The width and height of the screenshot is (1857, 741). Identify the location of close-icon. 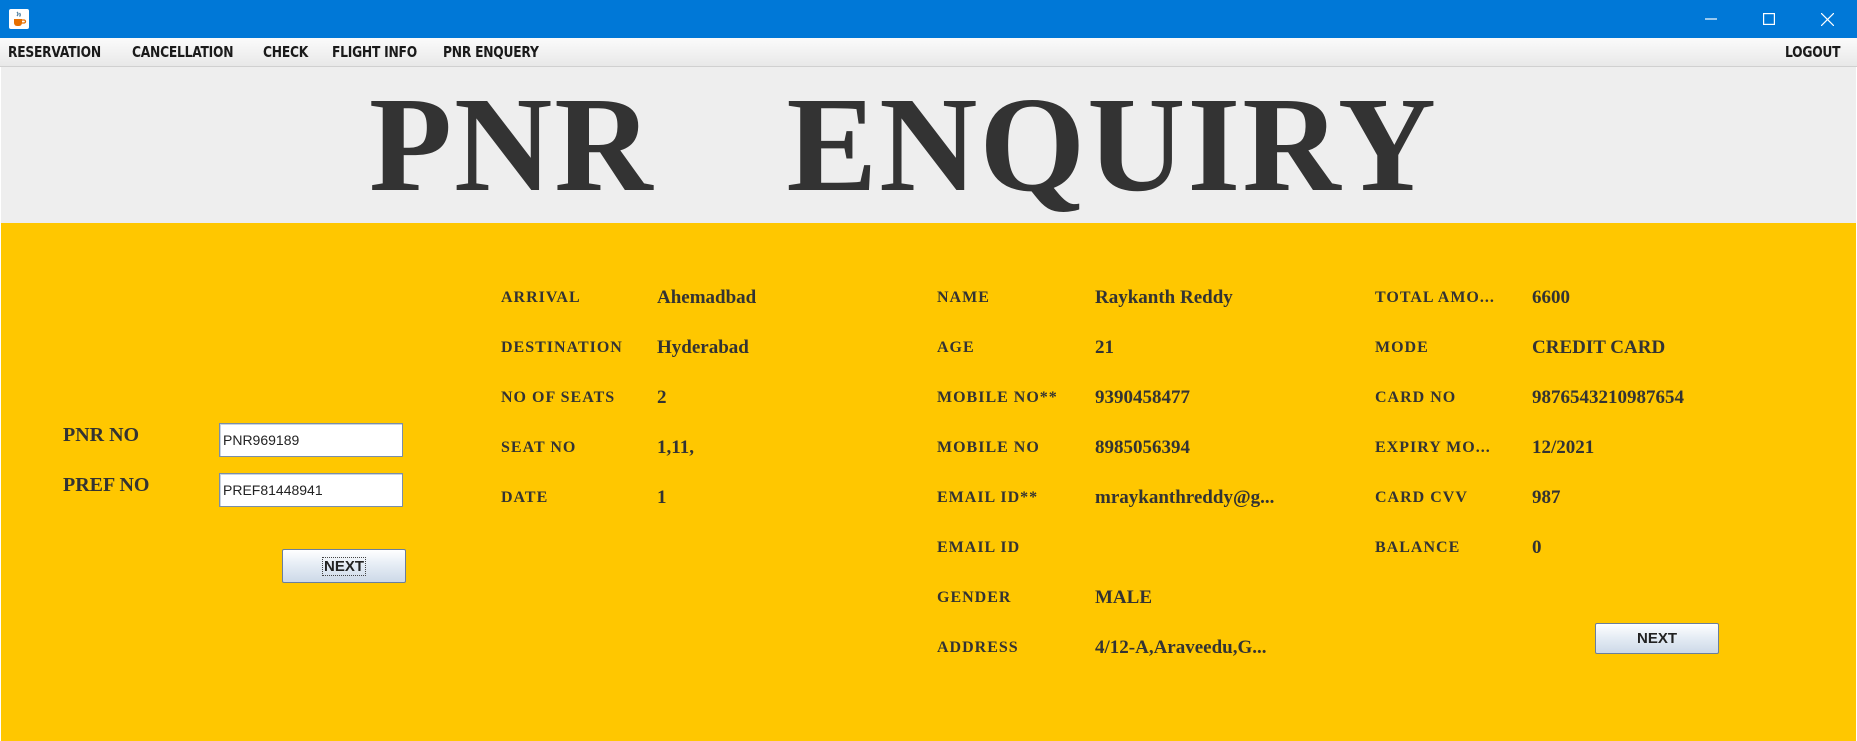
(1827, 19).